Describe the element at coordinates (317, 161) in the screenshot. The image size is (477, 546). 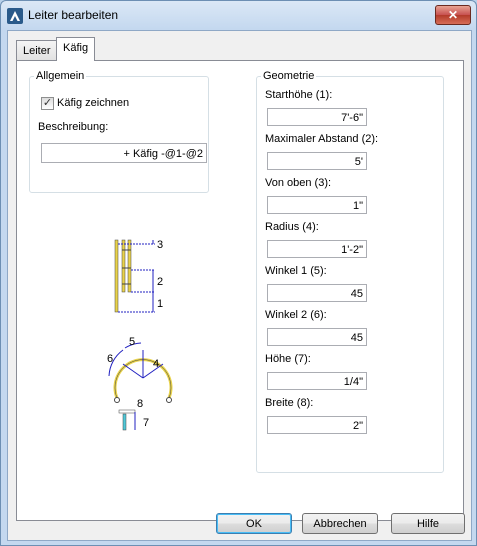
I see `max-abstand-input: 5'` at that location.